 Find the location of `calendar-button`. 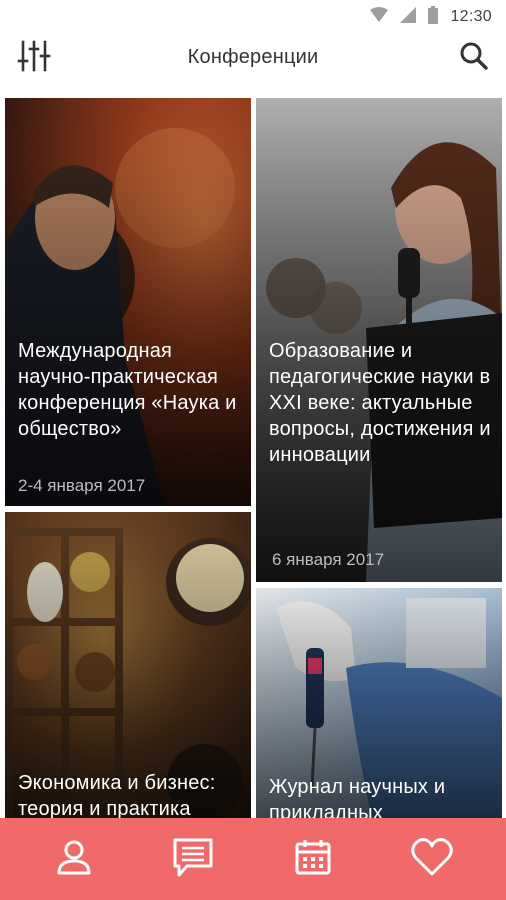

calendar-button is located at coordinates (313, 859).